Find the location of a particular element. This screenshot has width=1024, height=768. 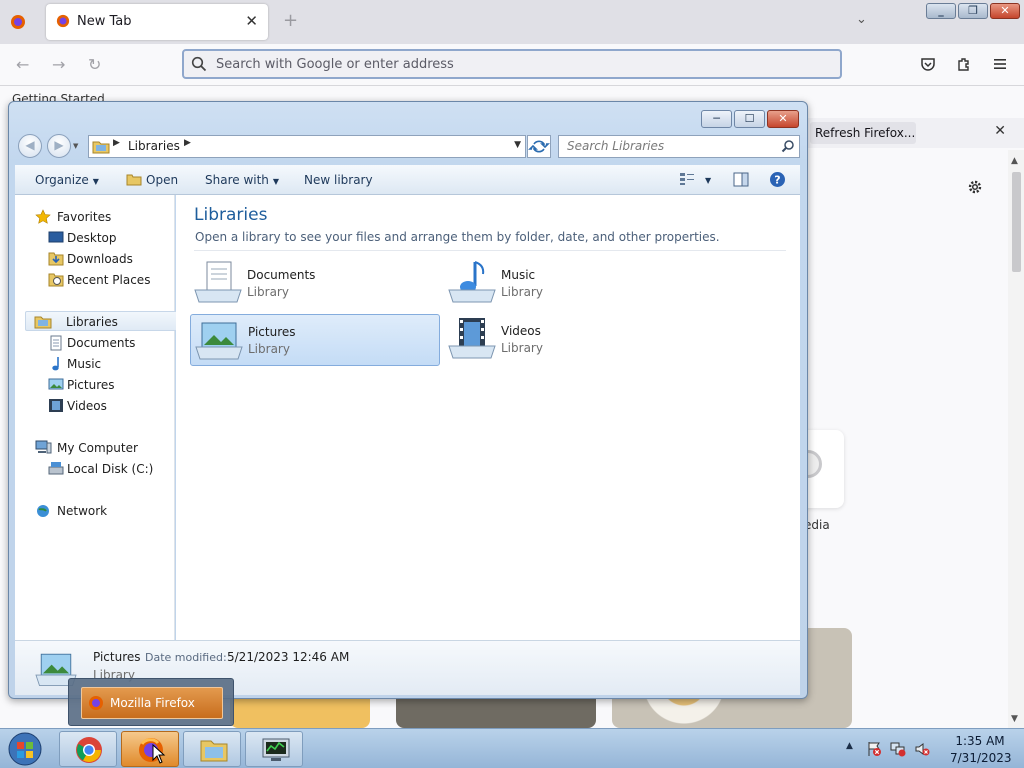

clock-time: 1:35 AM is located at coordinates (980, 741).